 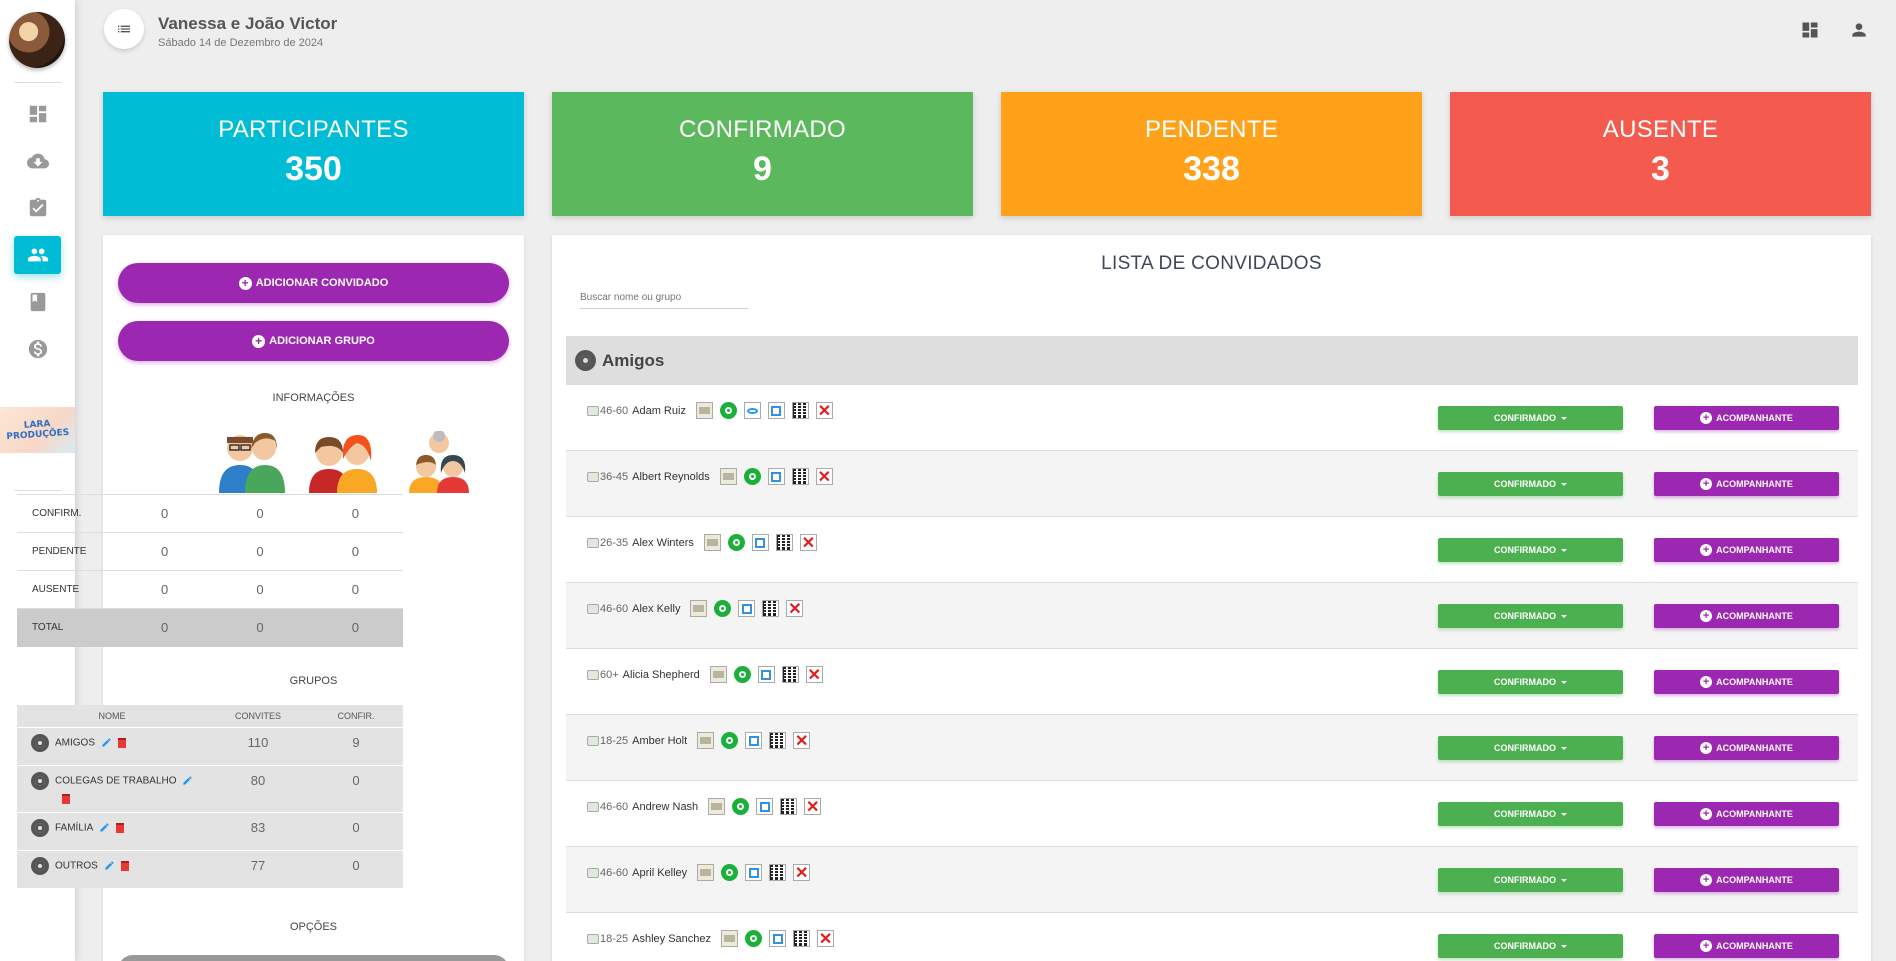 What do you see at coordinates (37, 40) in the screenshot?
I see `avatar` at bounding box center [37, 40].